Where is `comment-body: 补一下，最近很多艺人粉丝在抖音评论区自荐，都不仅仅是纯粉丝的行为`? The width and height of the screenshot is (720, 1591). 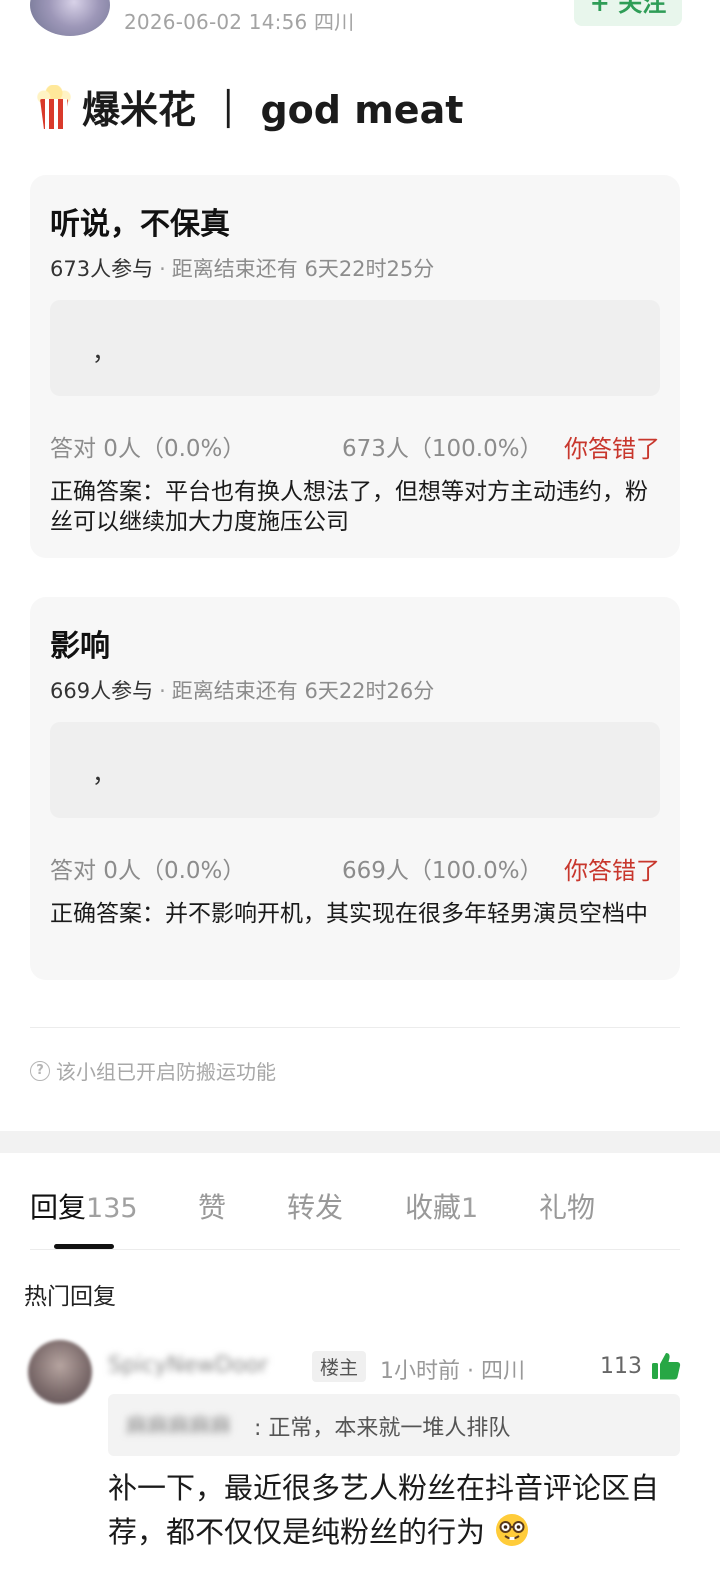
comment-body: 补一下，最近很多艺人粉丝在抖音评论区自荐，都不仅仅是纯粉丝的行为 is located at coordinates (398, 1510).